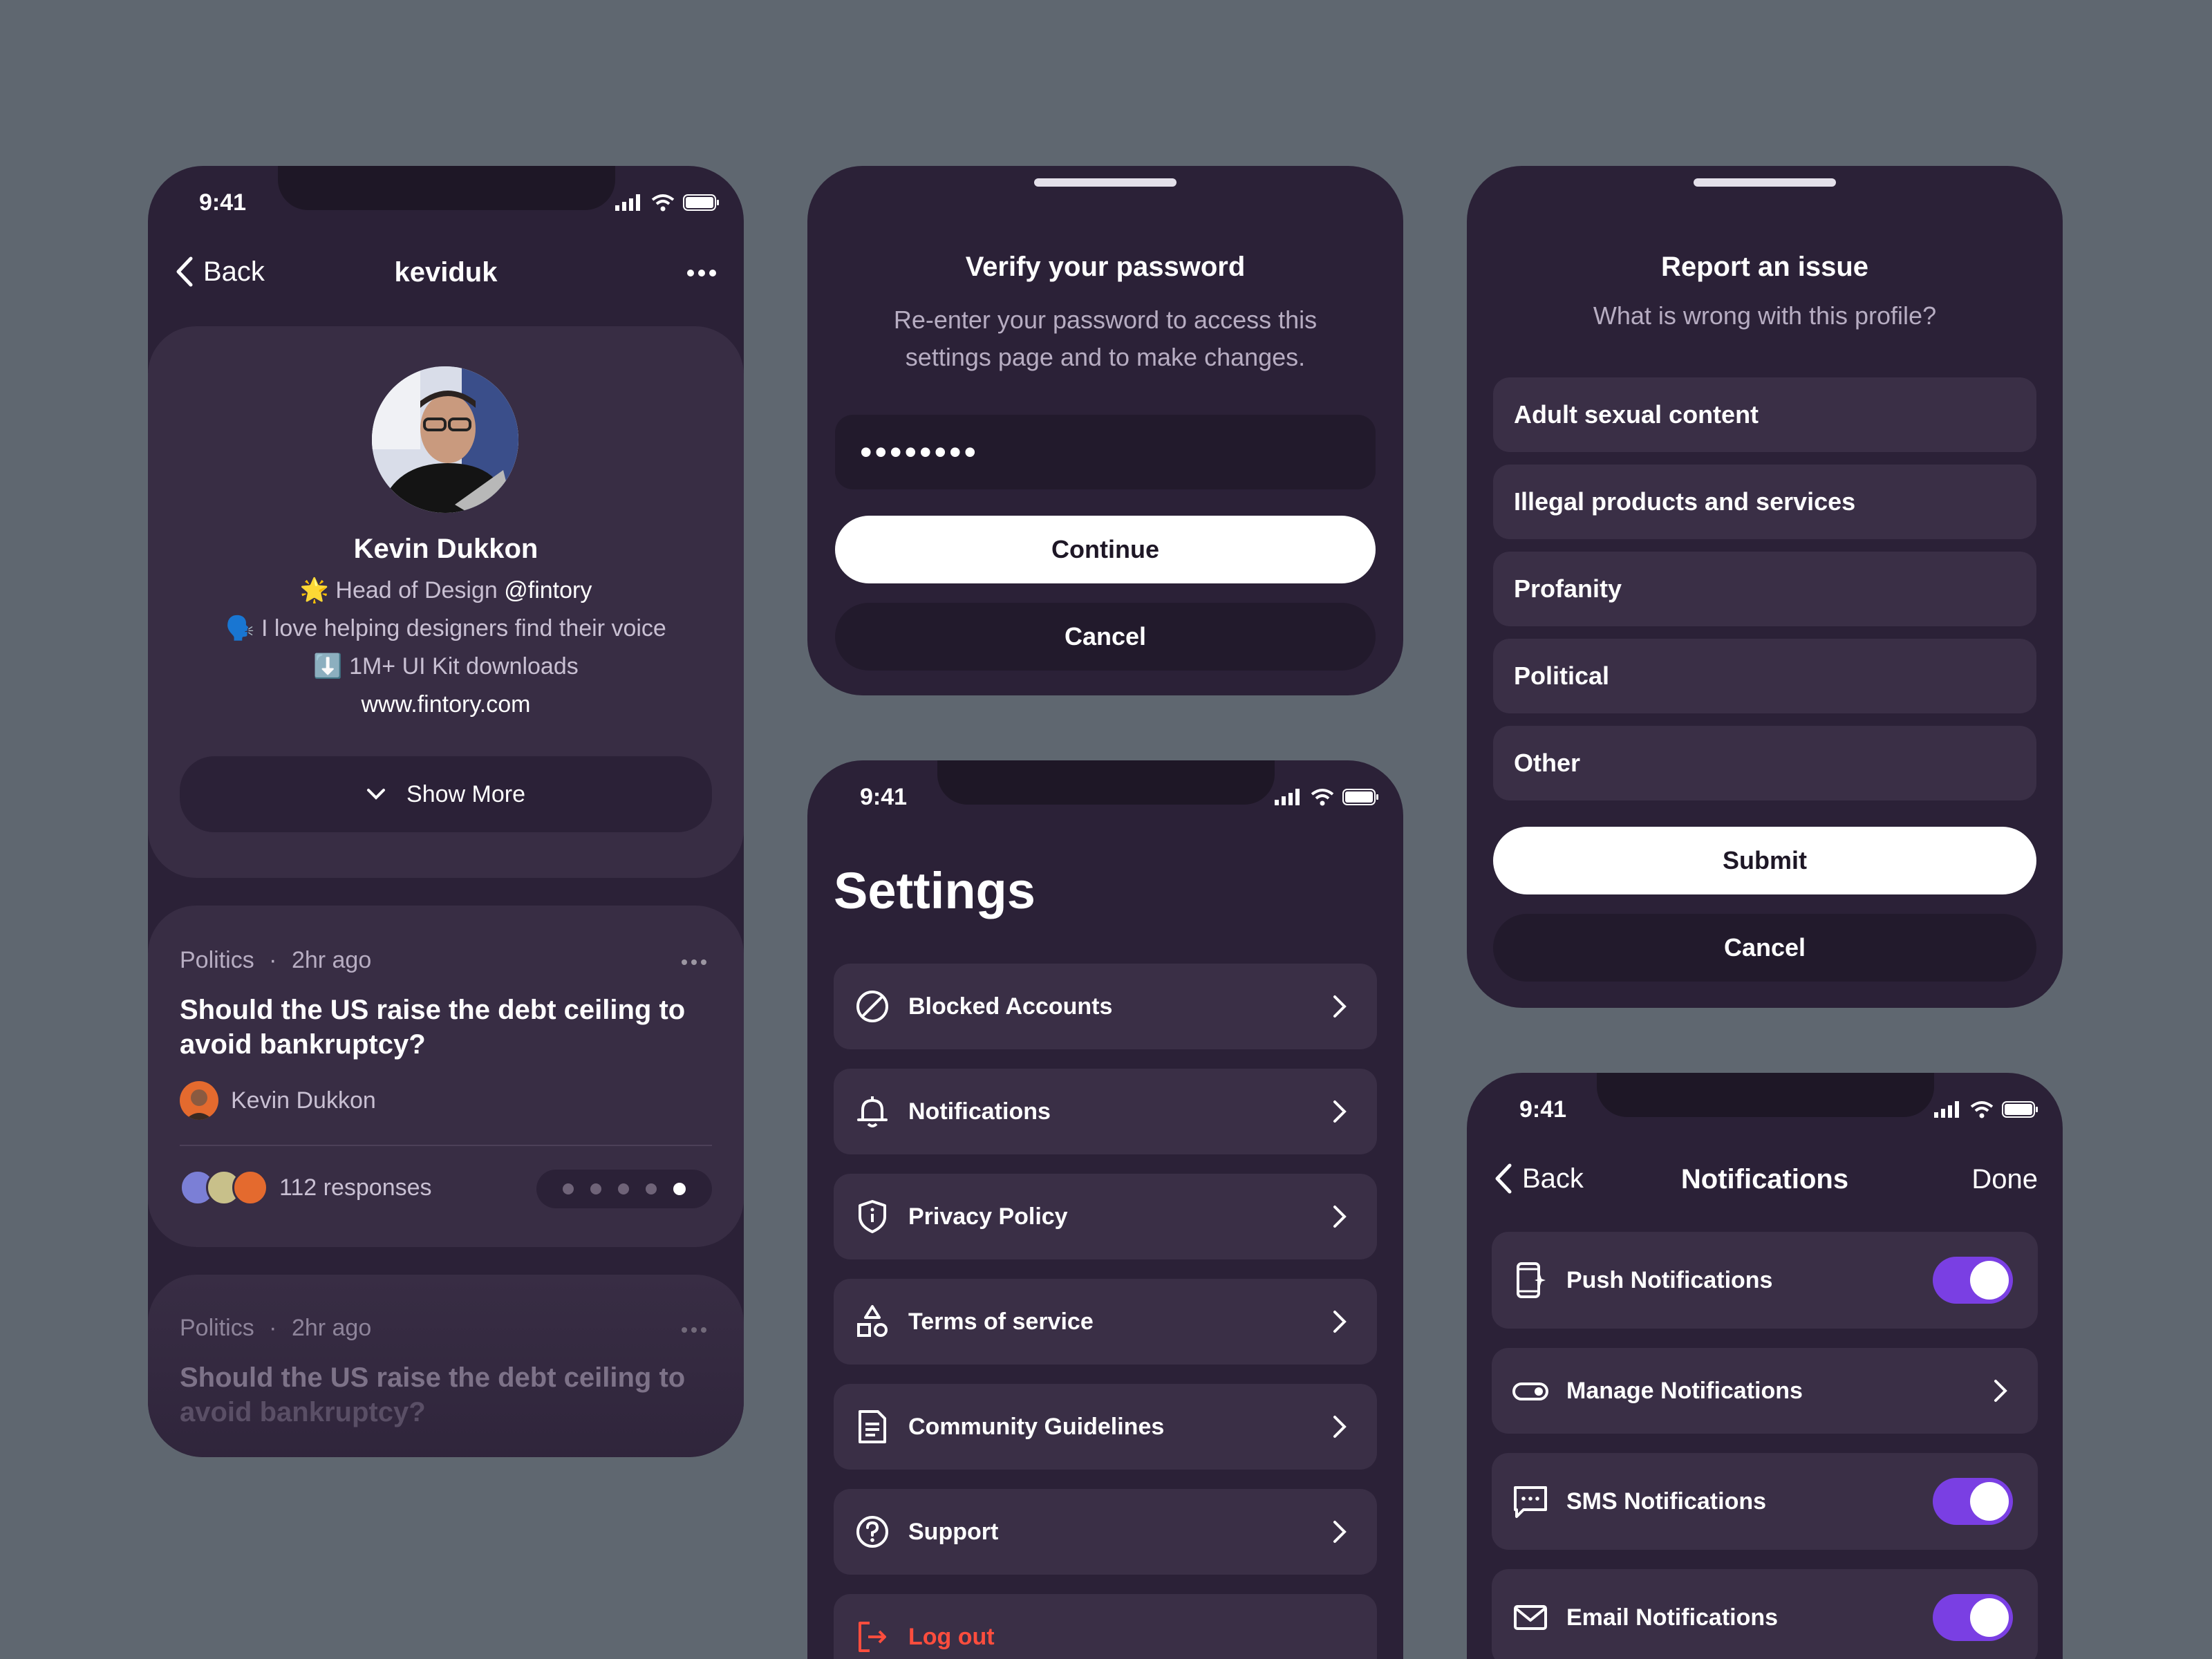 The image size is (2212, 1659). What do you see at coordinates (934, 890) in the screenshot?
I see `settings-title: Settings` at bounding box center [934, 890].